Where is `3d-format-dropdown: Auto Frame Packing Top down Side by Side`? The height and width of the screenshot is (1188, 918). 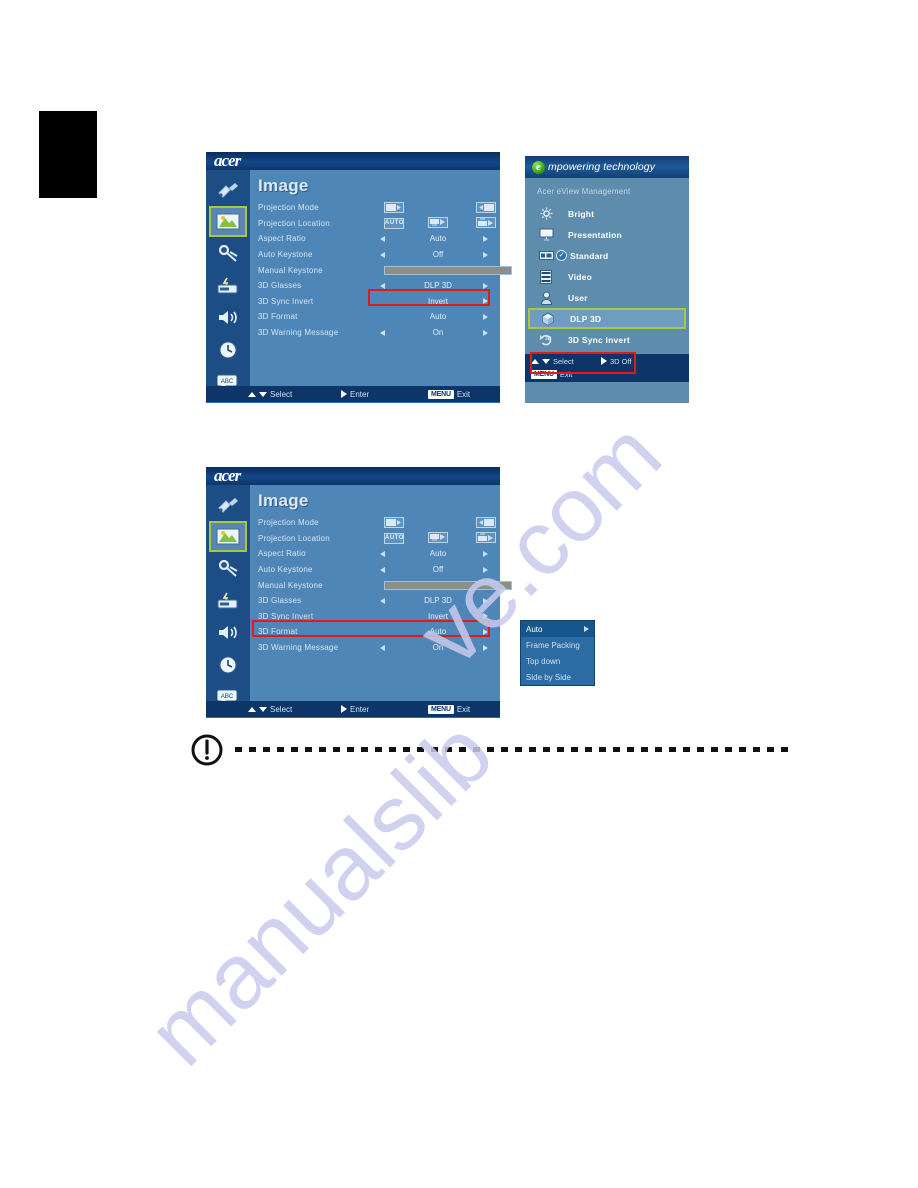 3d-format-dropdown: Auto Frame Packing Top down Side by Side is located at coordinates (557, 653).